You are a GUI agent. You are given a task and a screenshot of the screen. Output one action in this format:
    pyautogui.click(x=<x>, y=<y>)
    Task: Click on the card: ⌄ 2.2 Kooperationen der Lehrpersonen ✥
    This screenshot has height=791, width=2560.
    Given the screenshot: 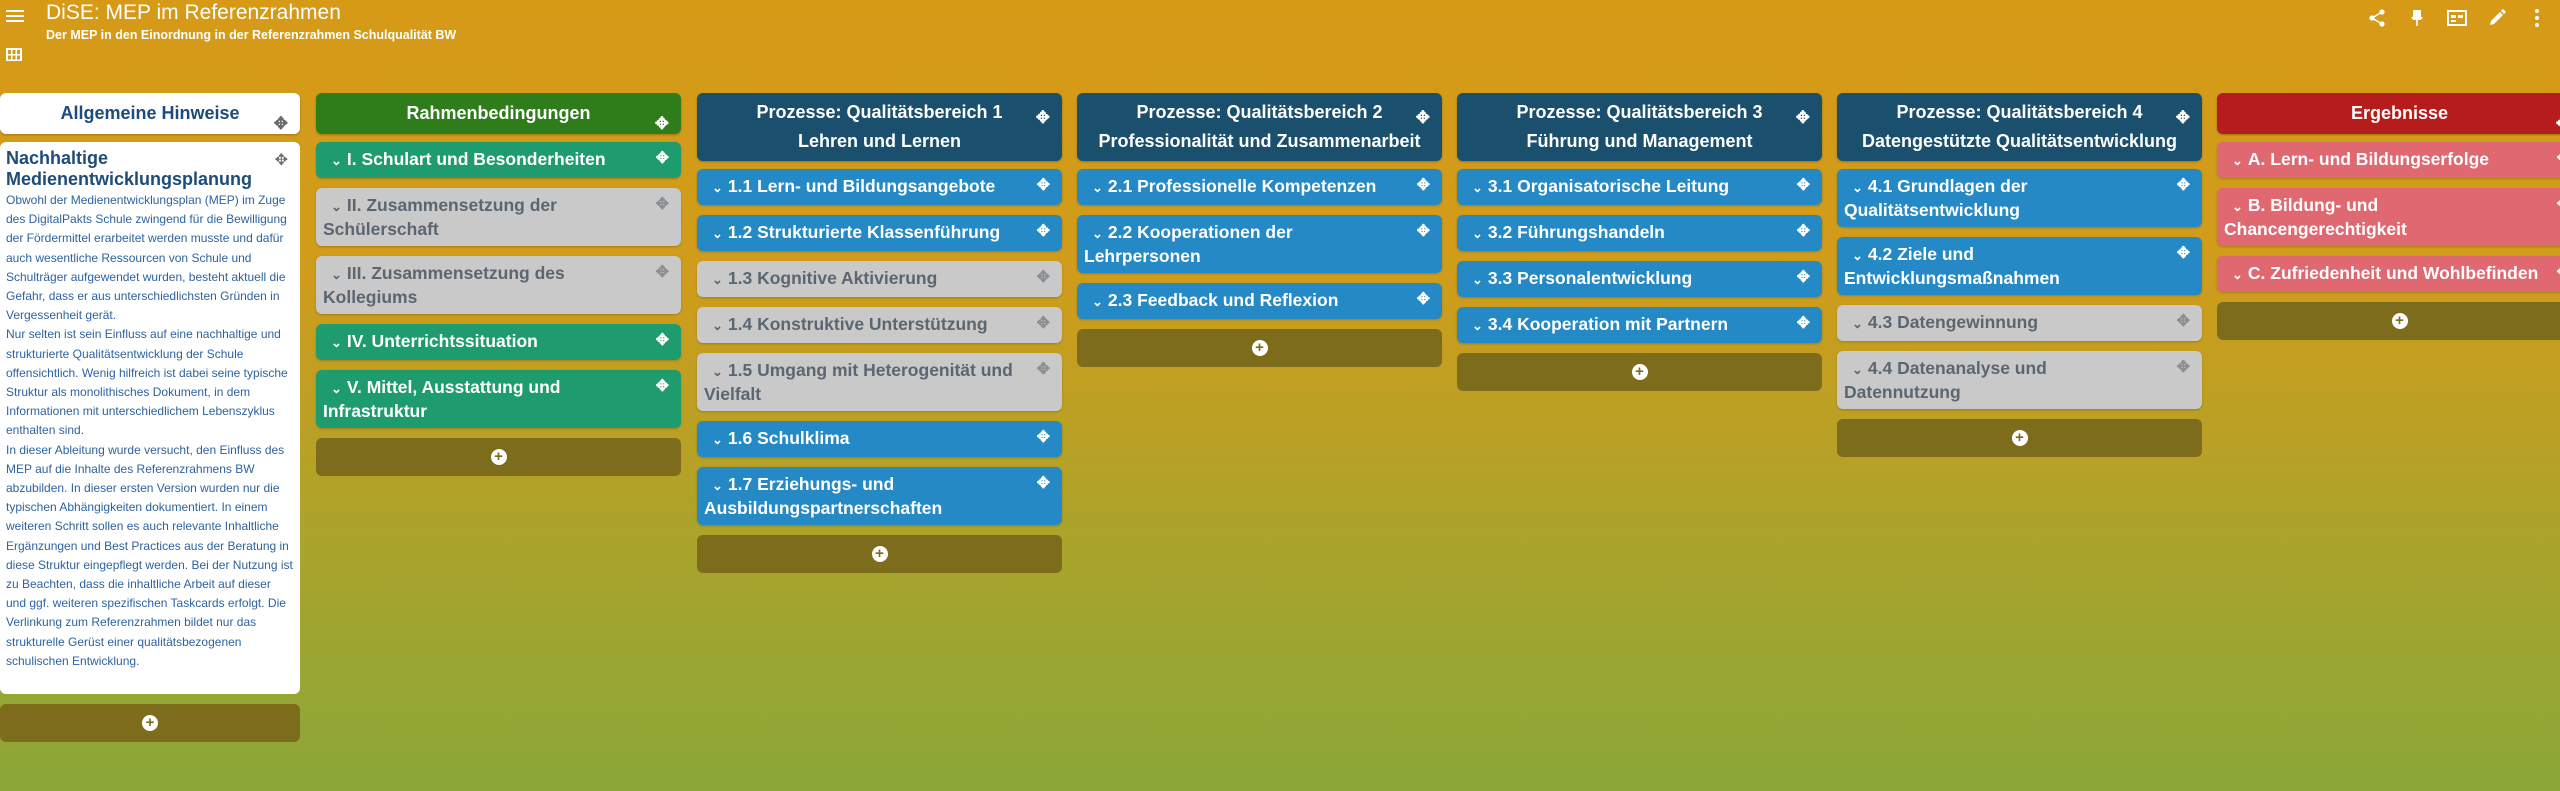 What is the action you would take?
    pyautogui.click(x=1259, y=244)
    